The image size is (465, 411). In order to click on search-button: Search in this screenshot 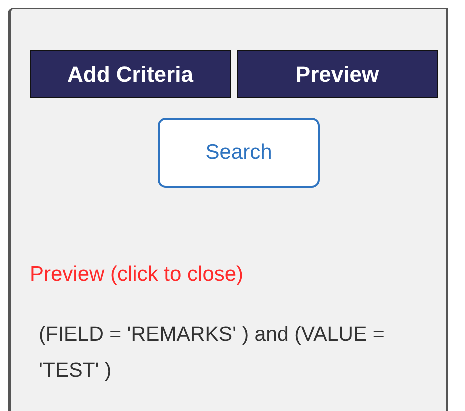, I will do `click(239, 153)`.